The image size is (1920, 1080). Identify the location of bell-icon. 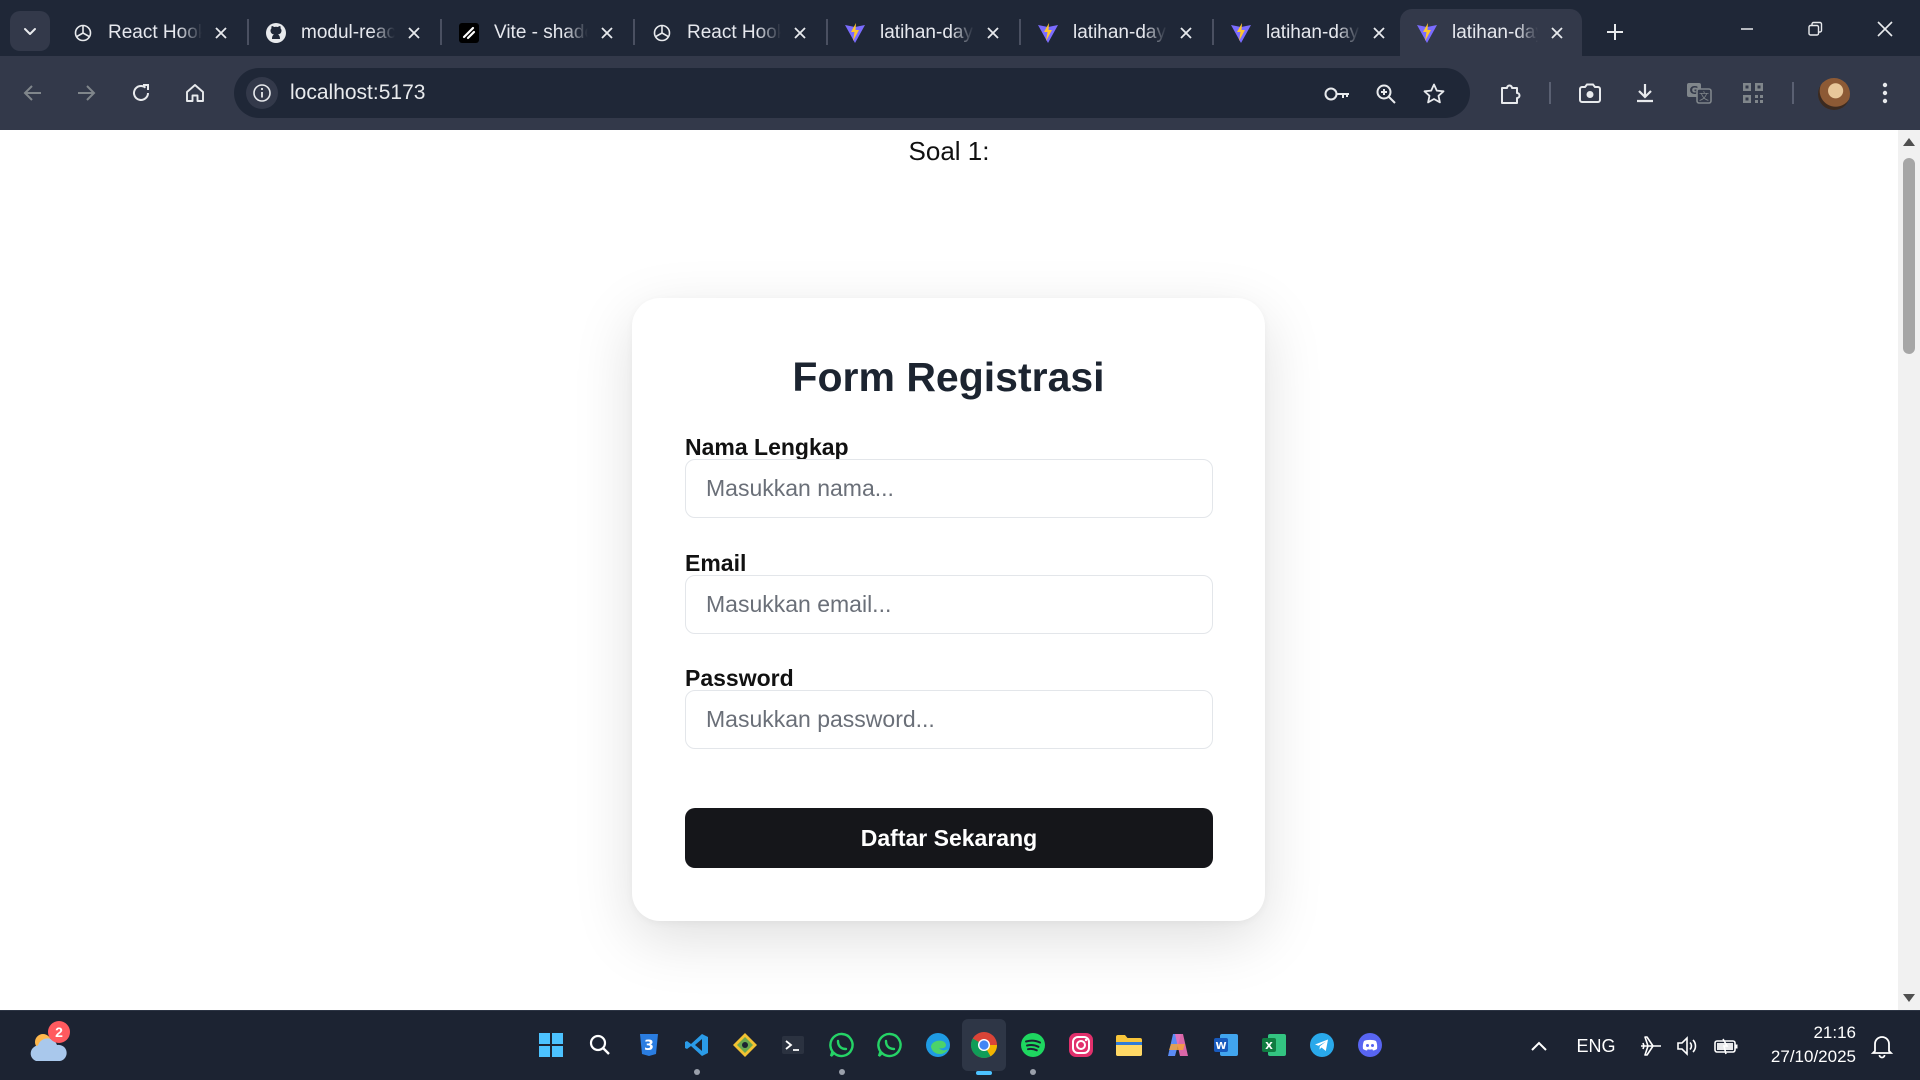
(1882, 1047).